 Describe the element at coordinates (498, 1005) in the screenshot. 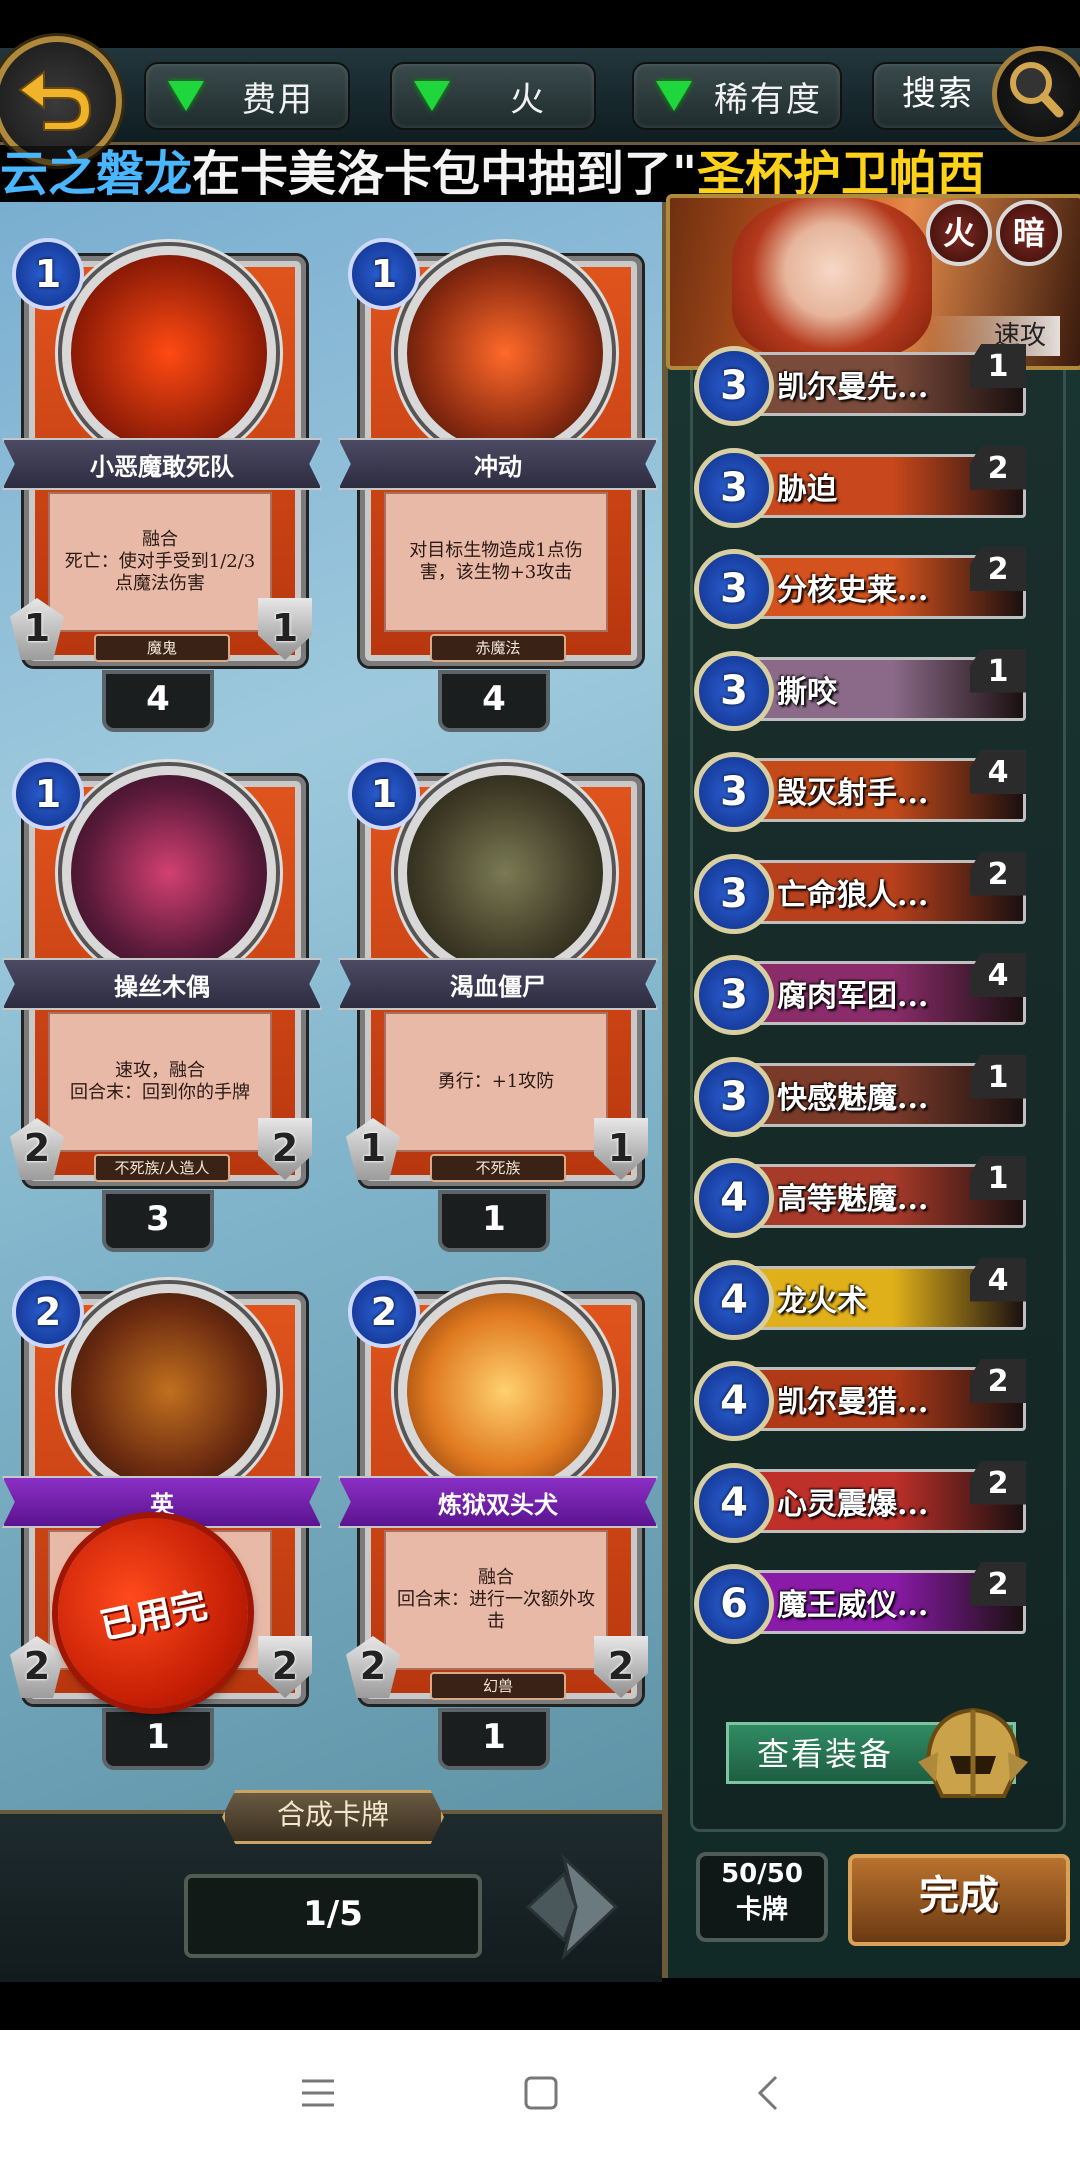

I see `card-tile: 渴血僵尸 勇行：+1攻防 不死族 1 1 1 1` at that location.